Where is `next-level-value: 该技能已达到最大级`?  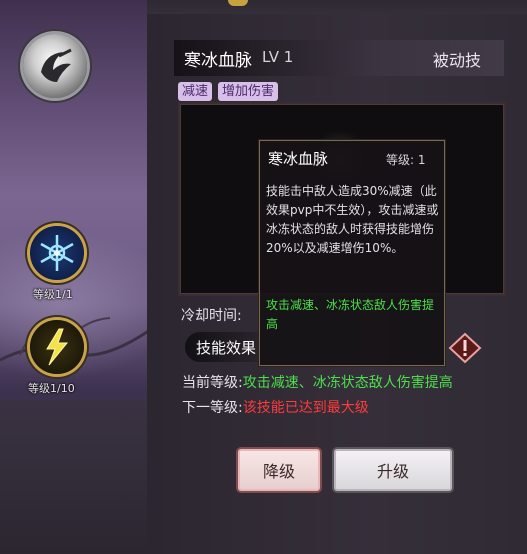 next-level-value: 该技能已达到最大级 is located at coordinates (305, 408).